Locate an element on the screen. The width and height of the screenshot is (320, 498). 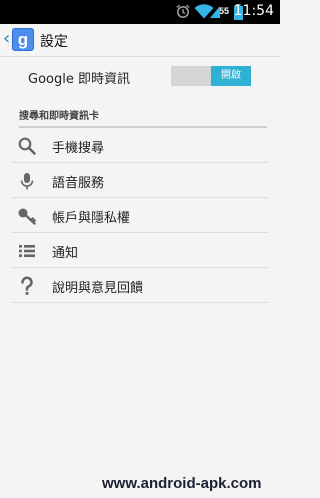
list-item-accounts-privacy: 帳戶與隱私權 is located at coordinates (140, 215).